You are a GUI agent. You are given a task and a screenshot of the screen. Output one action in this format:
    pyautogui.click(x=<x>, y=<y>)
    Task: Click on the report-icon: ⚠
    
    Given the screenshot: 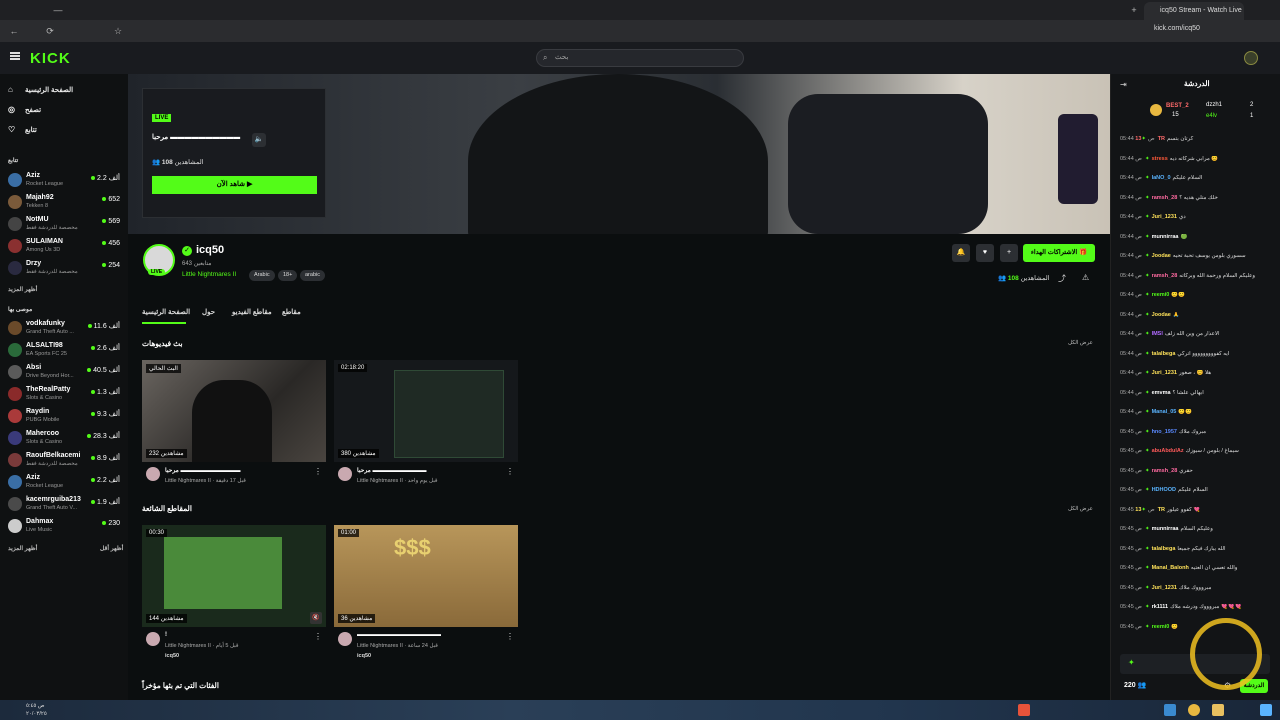 What is the action you would take?
    pyautogui.click(x=1085, y=277)
    